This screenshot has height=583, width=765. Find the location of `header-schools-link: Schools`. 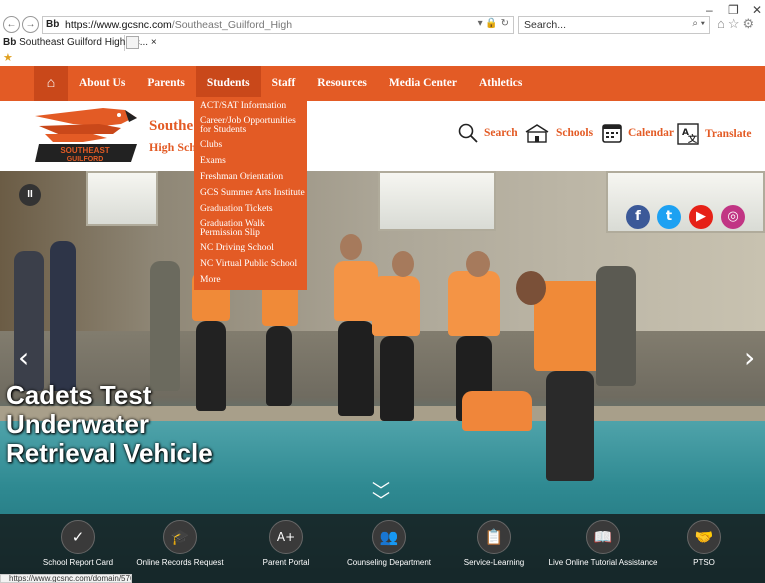

header-schools-link: Schools is located at coordinates (558, 133).